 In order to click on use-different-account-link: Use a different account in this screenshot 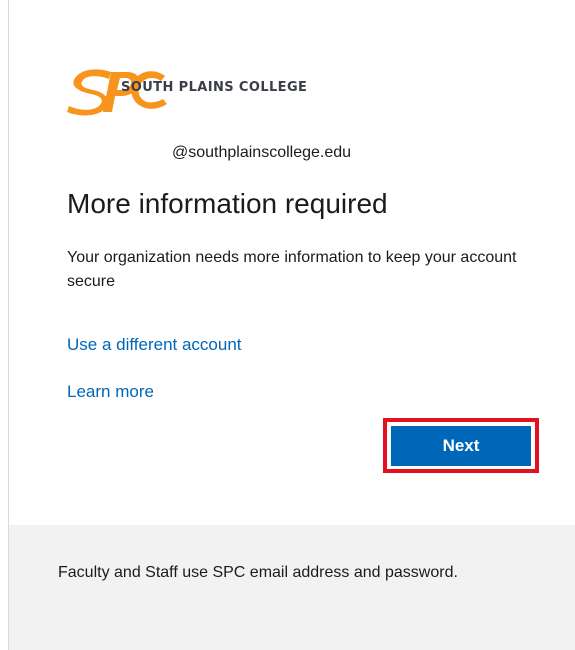, I will do `click(154, 345)`.